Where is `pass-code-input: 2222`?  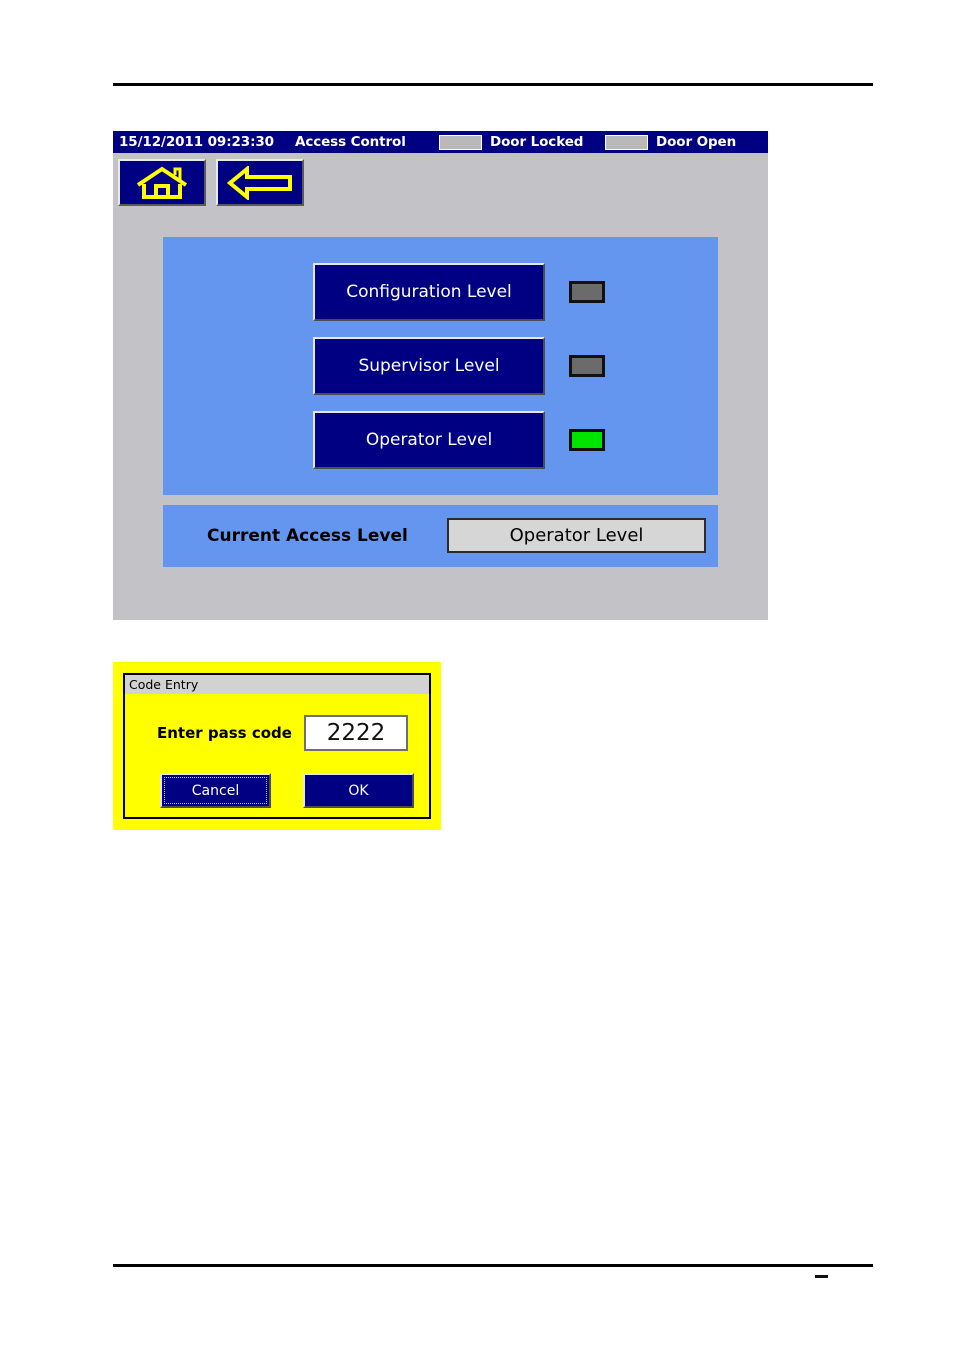 pass-code-input: 2222 is located at coordinates (356, 733).